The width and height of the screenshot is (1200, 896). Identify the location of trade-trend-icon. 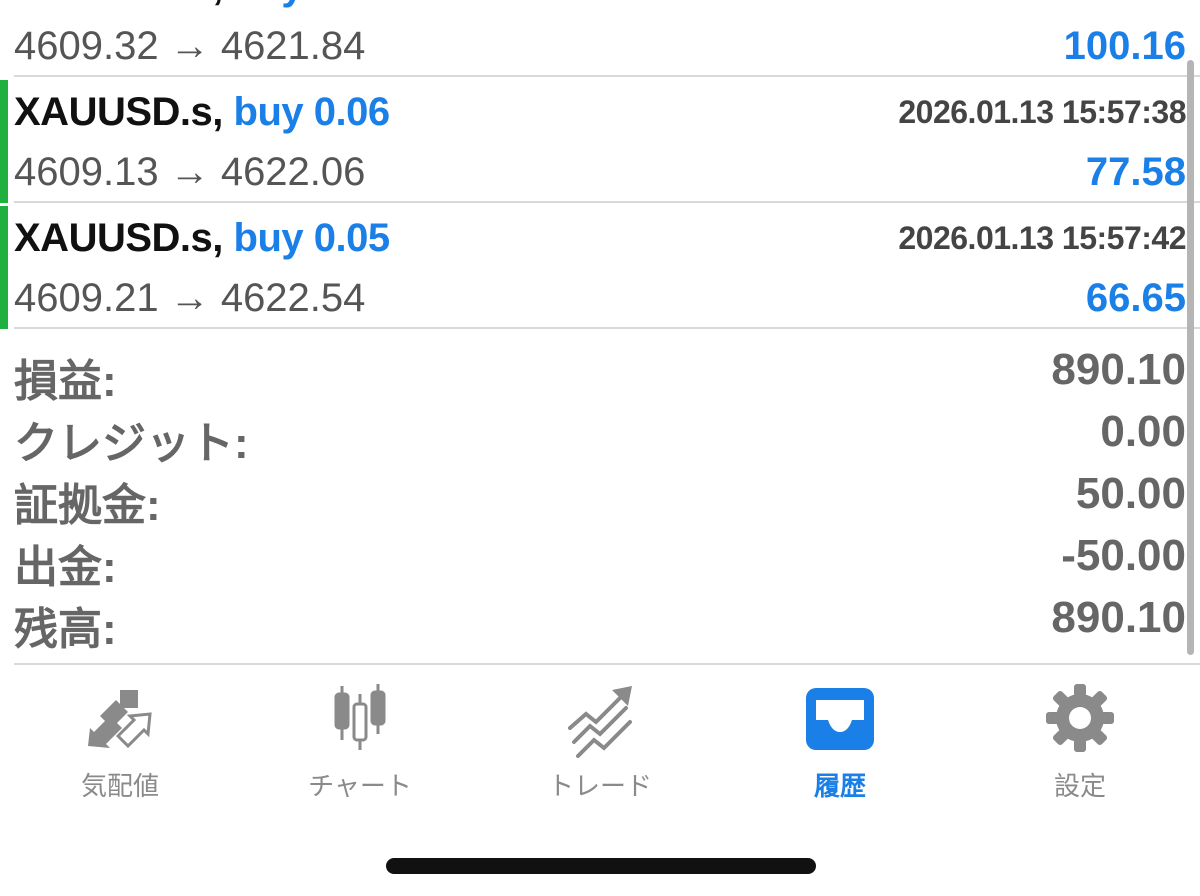
(600, 722).